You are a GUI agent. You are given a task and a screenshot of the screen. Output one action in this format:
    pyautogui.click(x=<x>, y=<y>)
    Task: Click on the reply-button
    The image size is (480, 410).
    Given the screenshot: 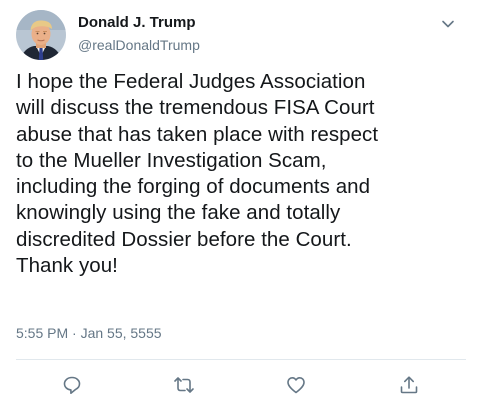 What is the action you would take?
    pyautogui.click(x=72, y=385)
    